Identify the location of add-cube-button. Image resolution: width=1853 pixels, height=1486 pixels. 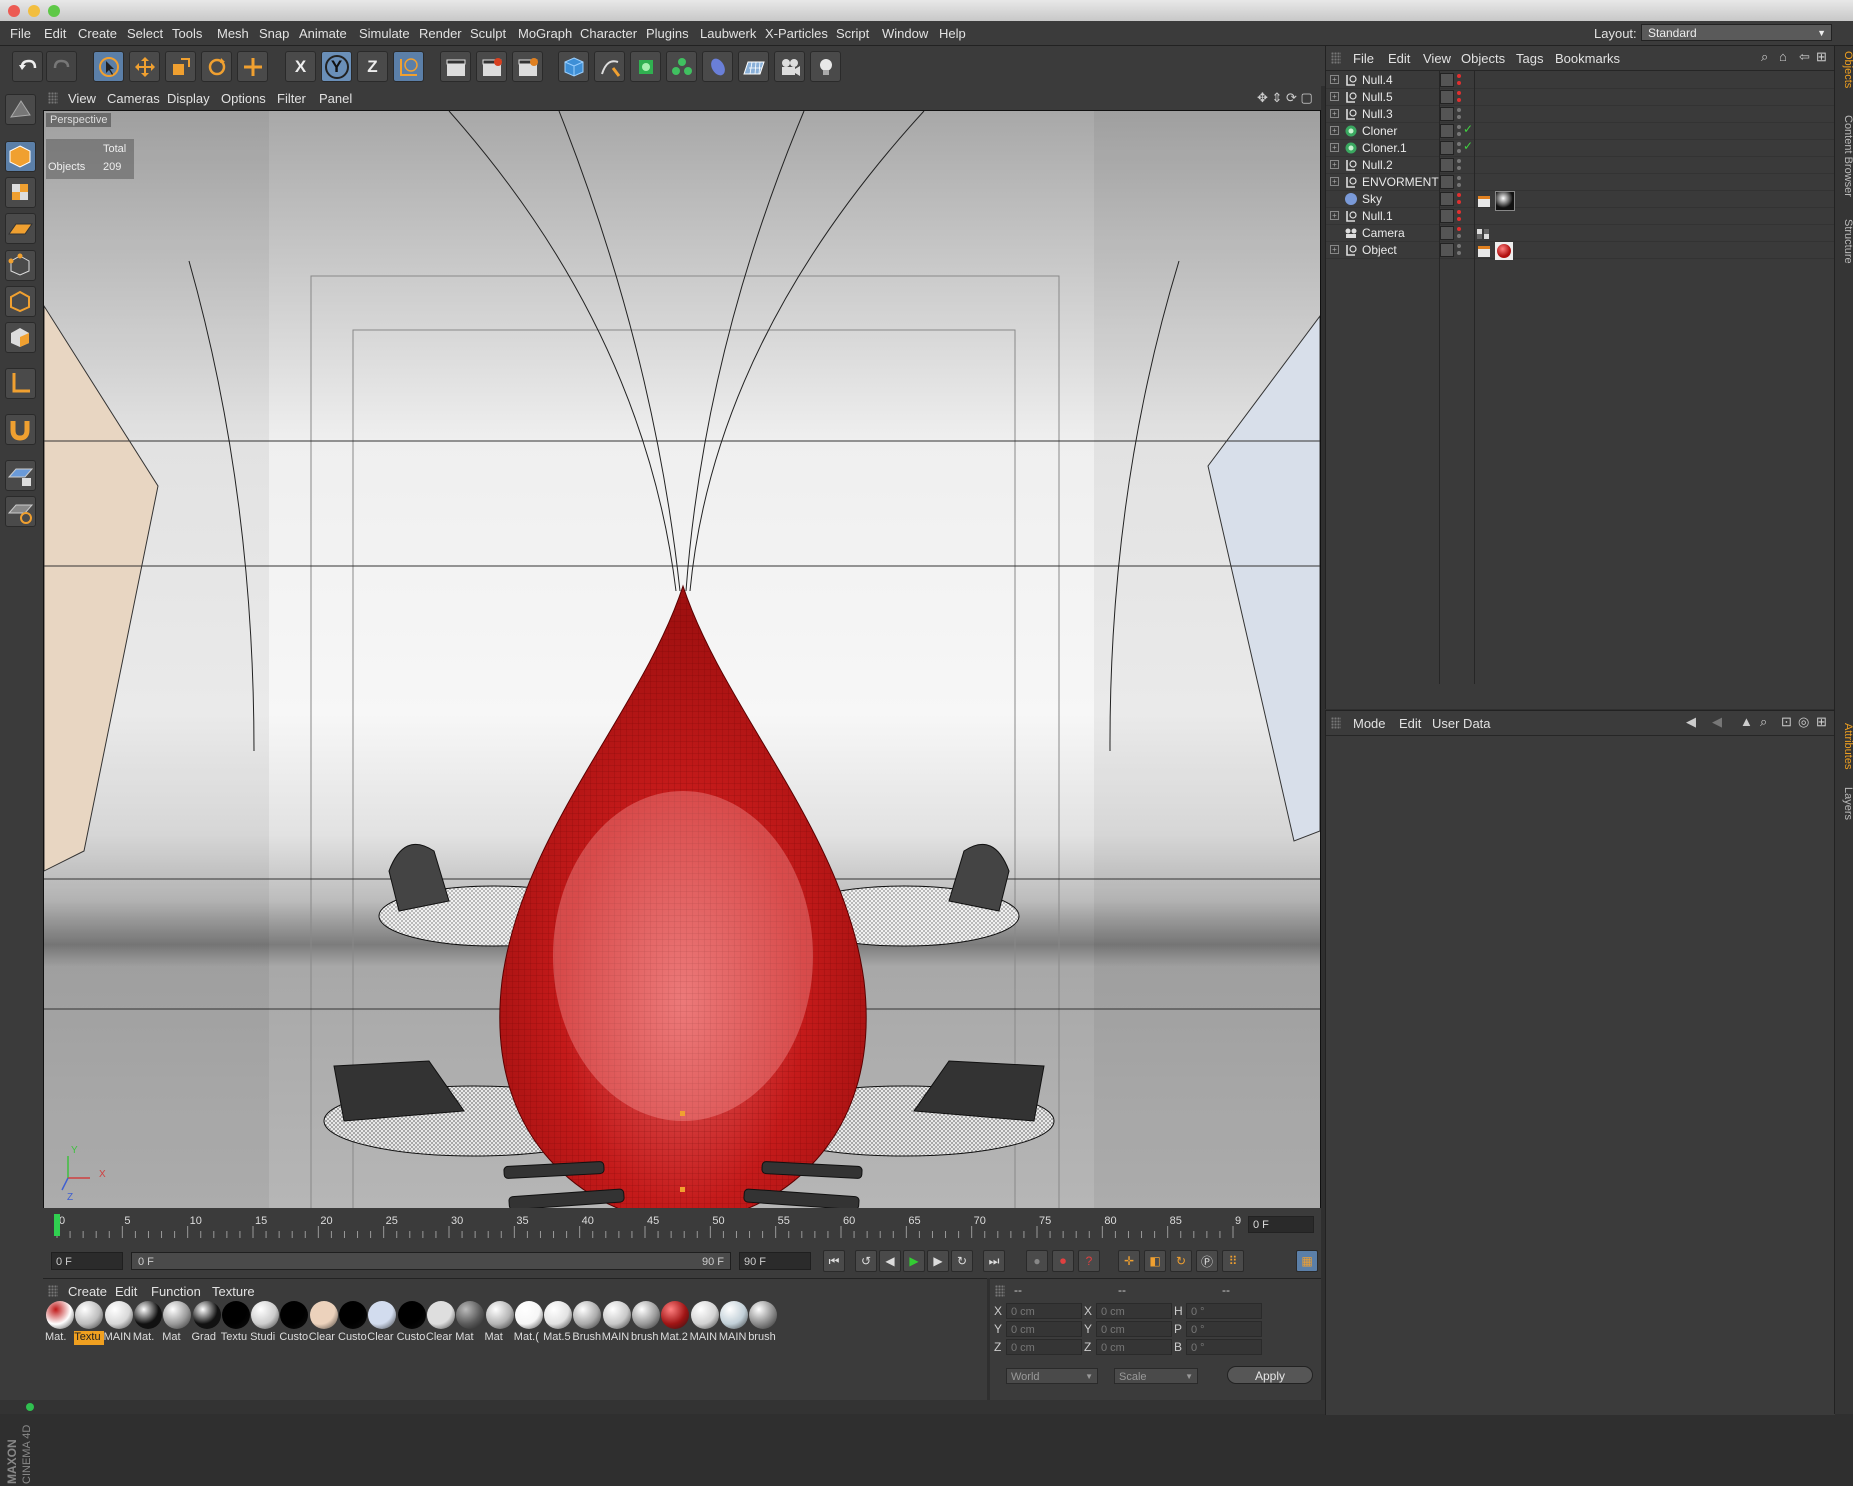
(573, 66).